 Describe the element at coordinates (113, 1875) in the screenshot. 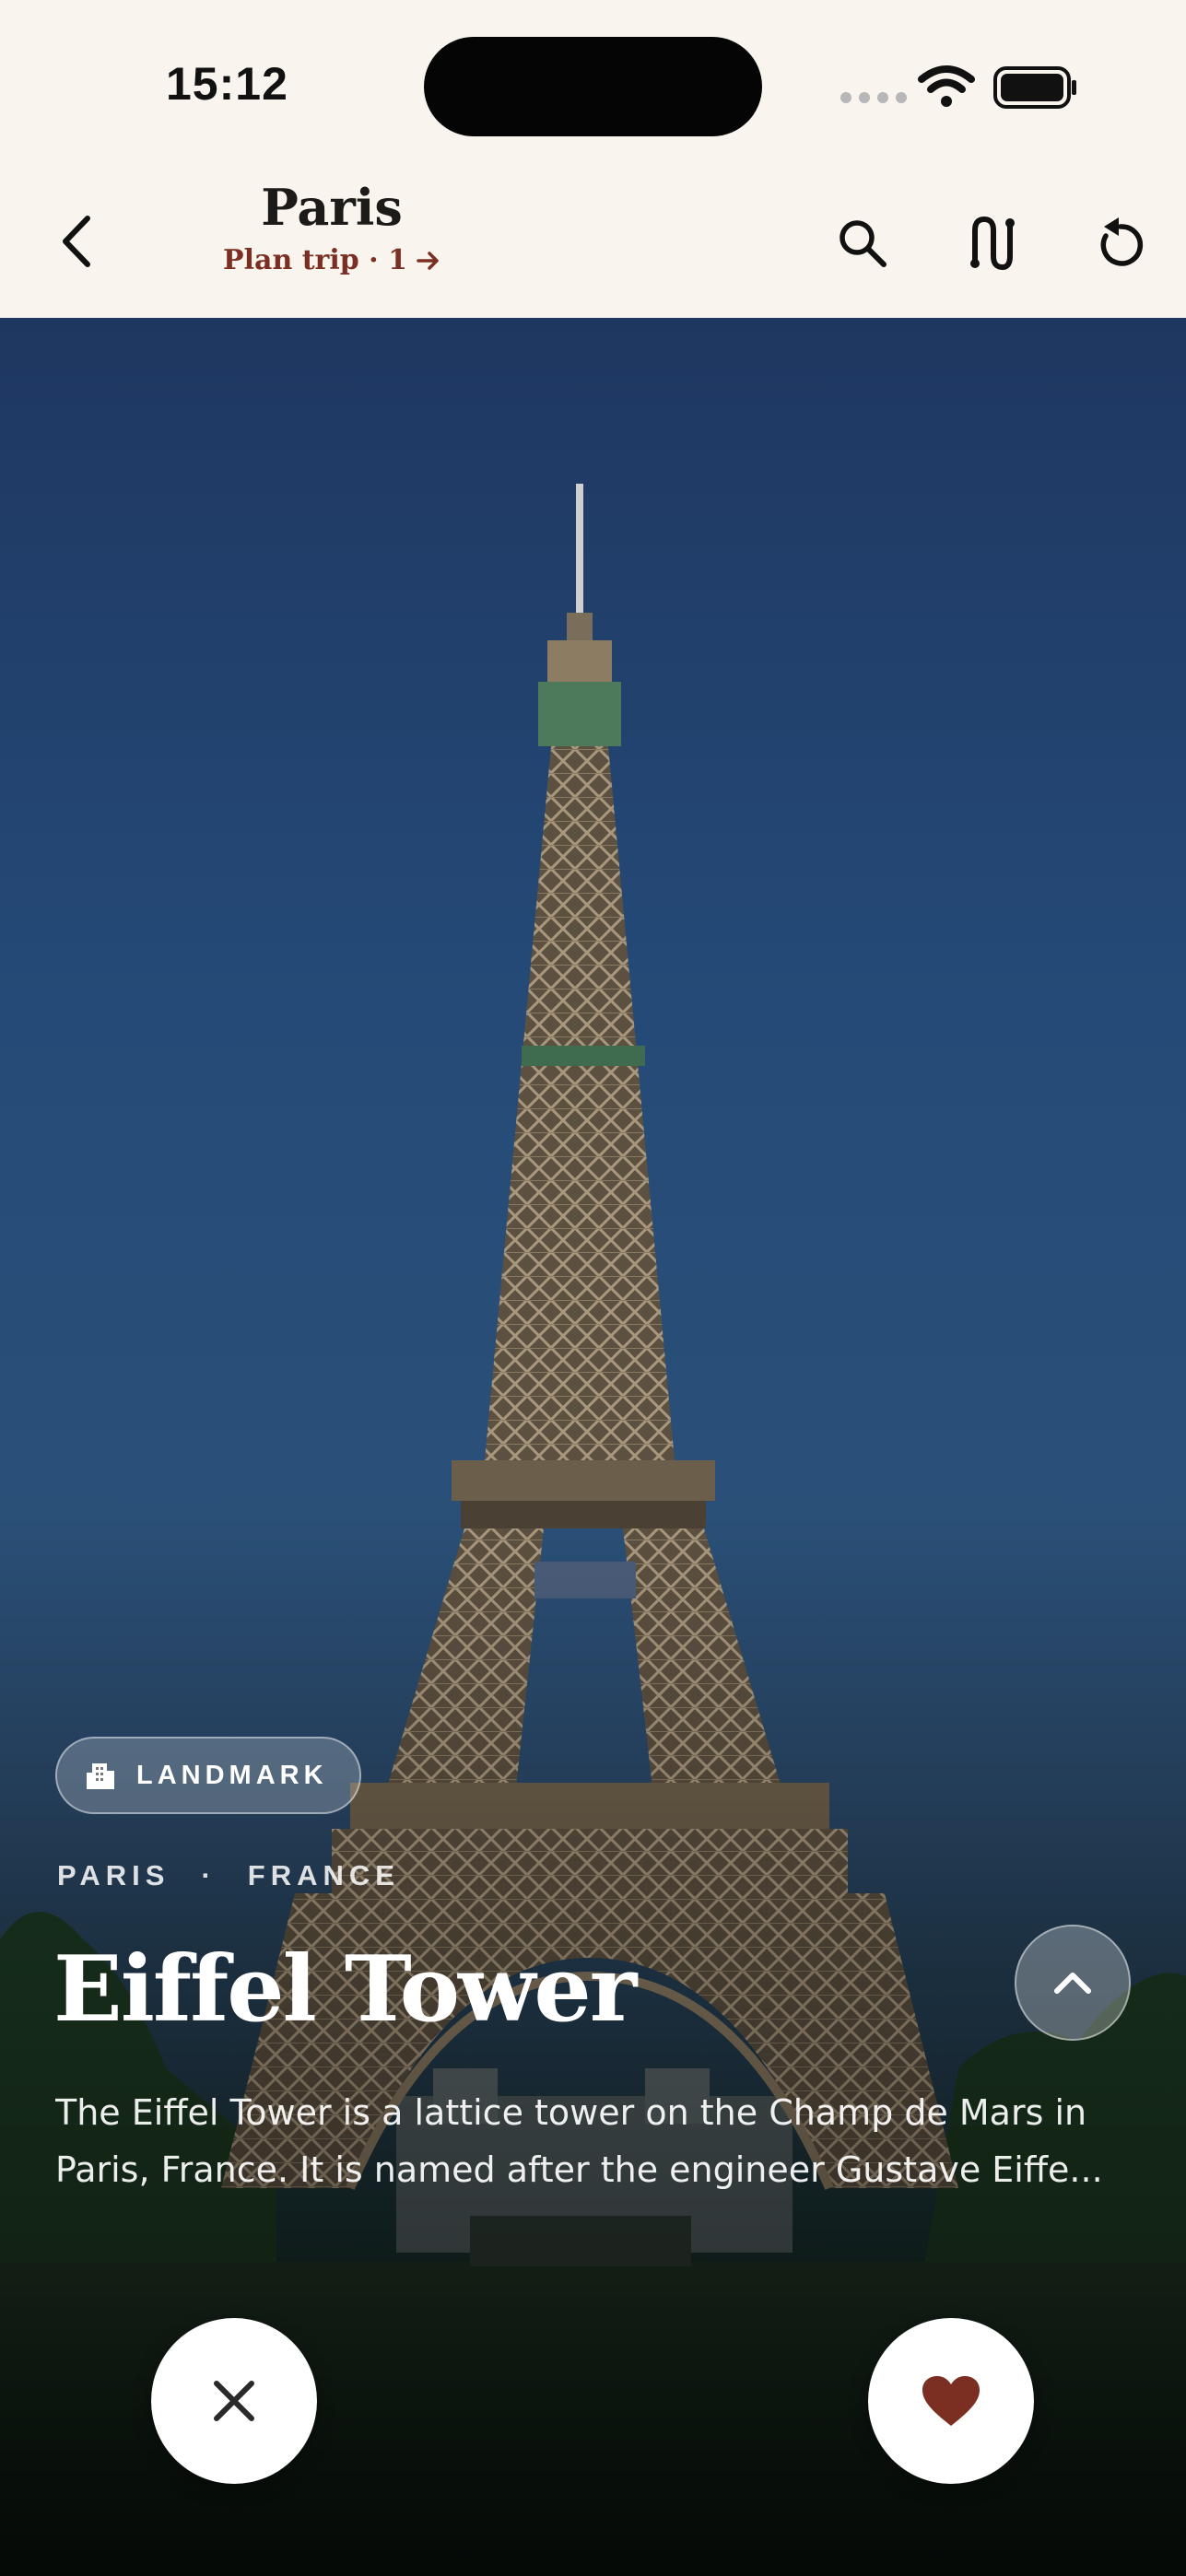

I see `city-label: PARIS` at that location.